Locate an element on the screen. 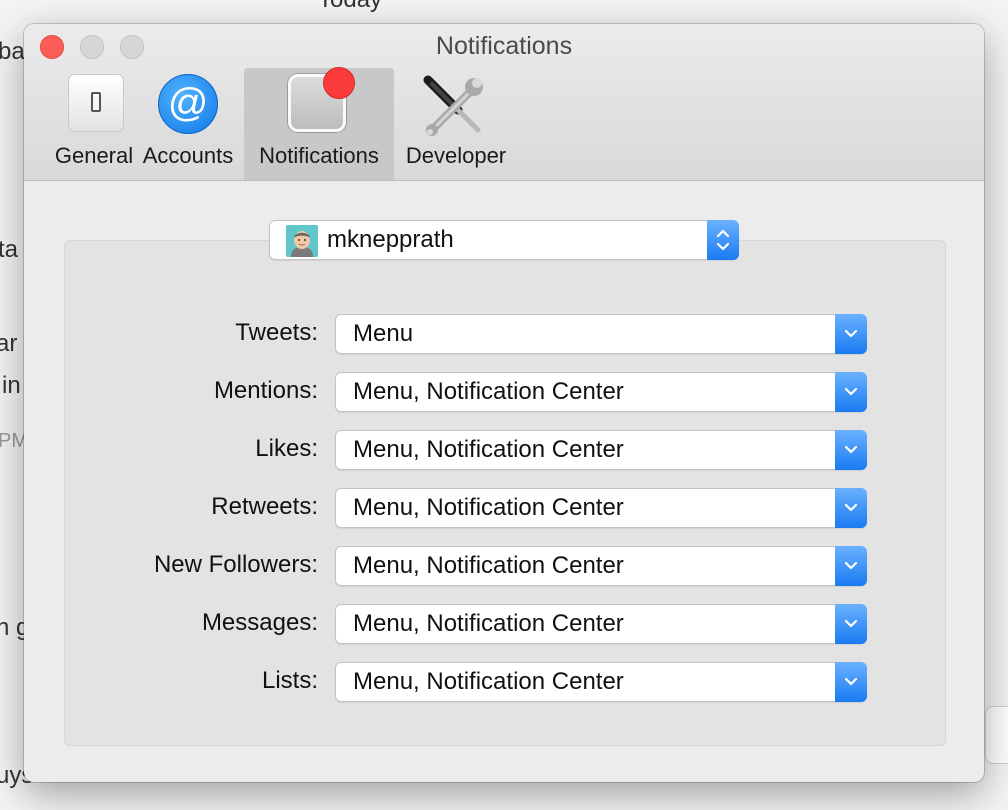 This screenshot has width=1008, height=810. setting-label: New Followers: is located at coordinates (235, 564).